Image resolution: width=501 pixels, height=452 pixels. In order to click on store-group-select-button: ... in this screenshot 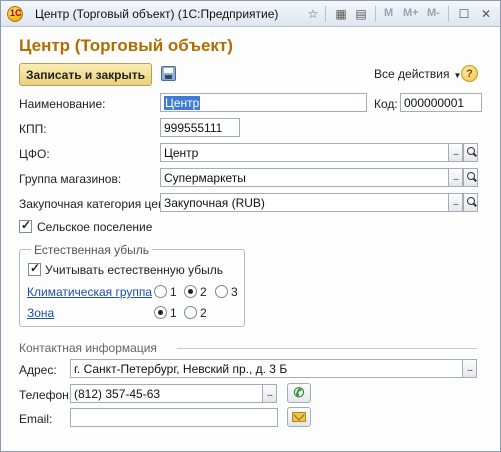, I will do `click(455, 177)`.